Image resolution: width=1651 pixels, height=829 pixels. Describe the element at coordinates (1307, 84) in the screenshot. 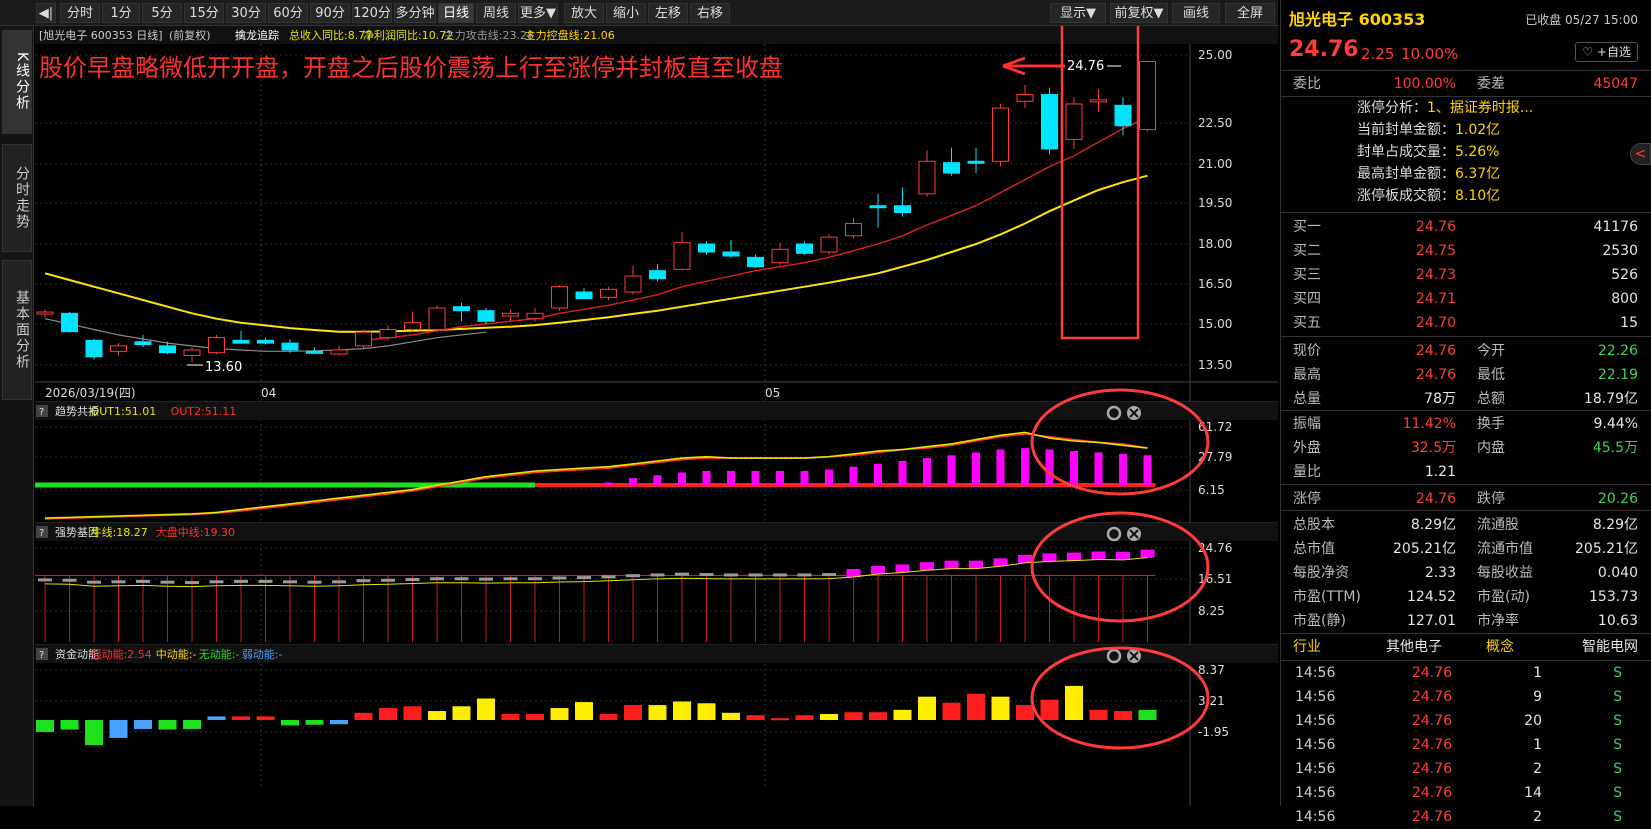

I see `weibi-label: 委比` at that location.